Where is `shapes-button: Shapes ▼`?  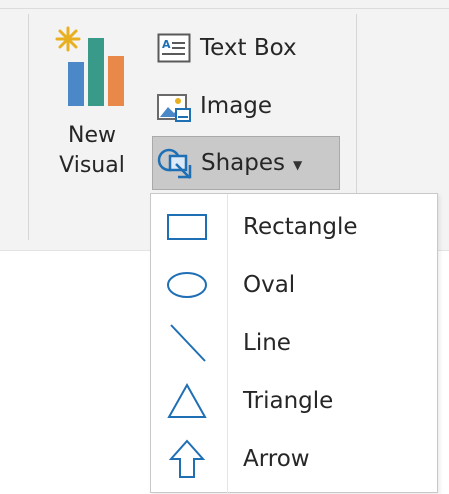
shapes-button: Shapes ▼ is located at coordinates (246, 163).